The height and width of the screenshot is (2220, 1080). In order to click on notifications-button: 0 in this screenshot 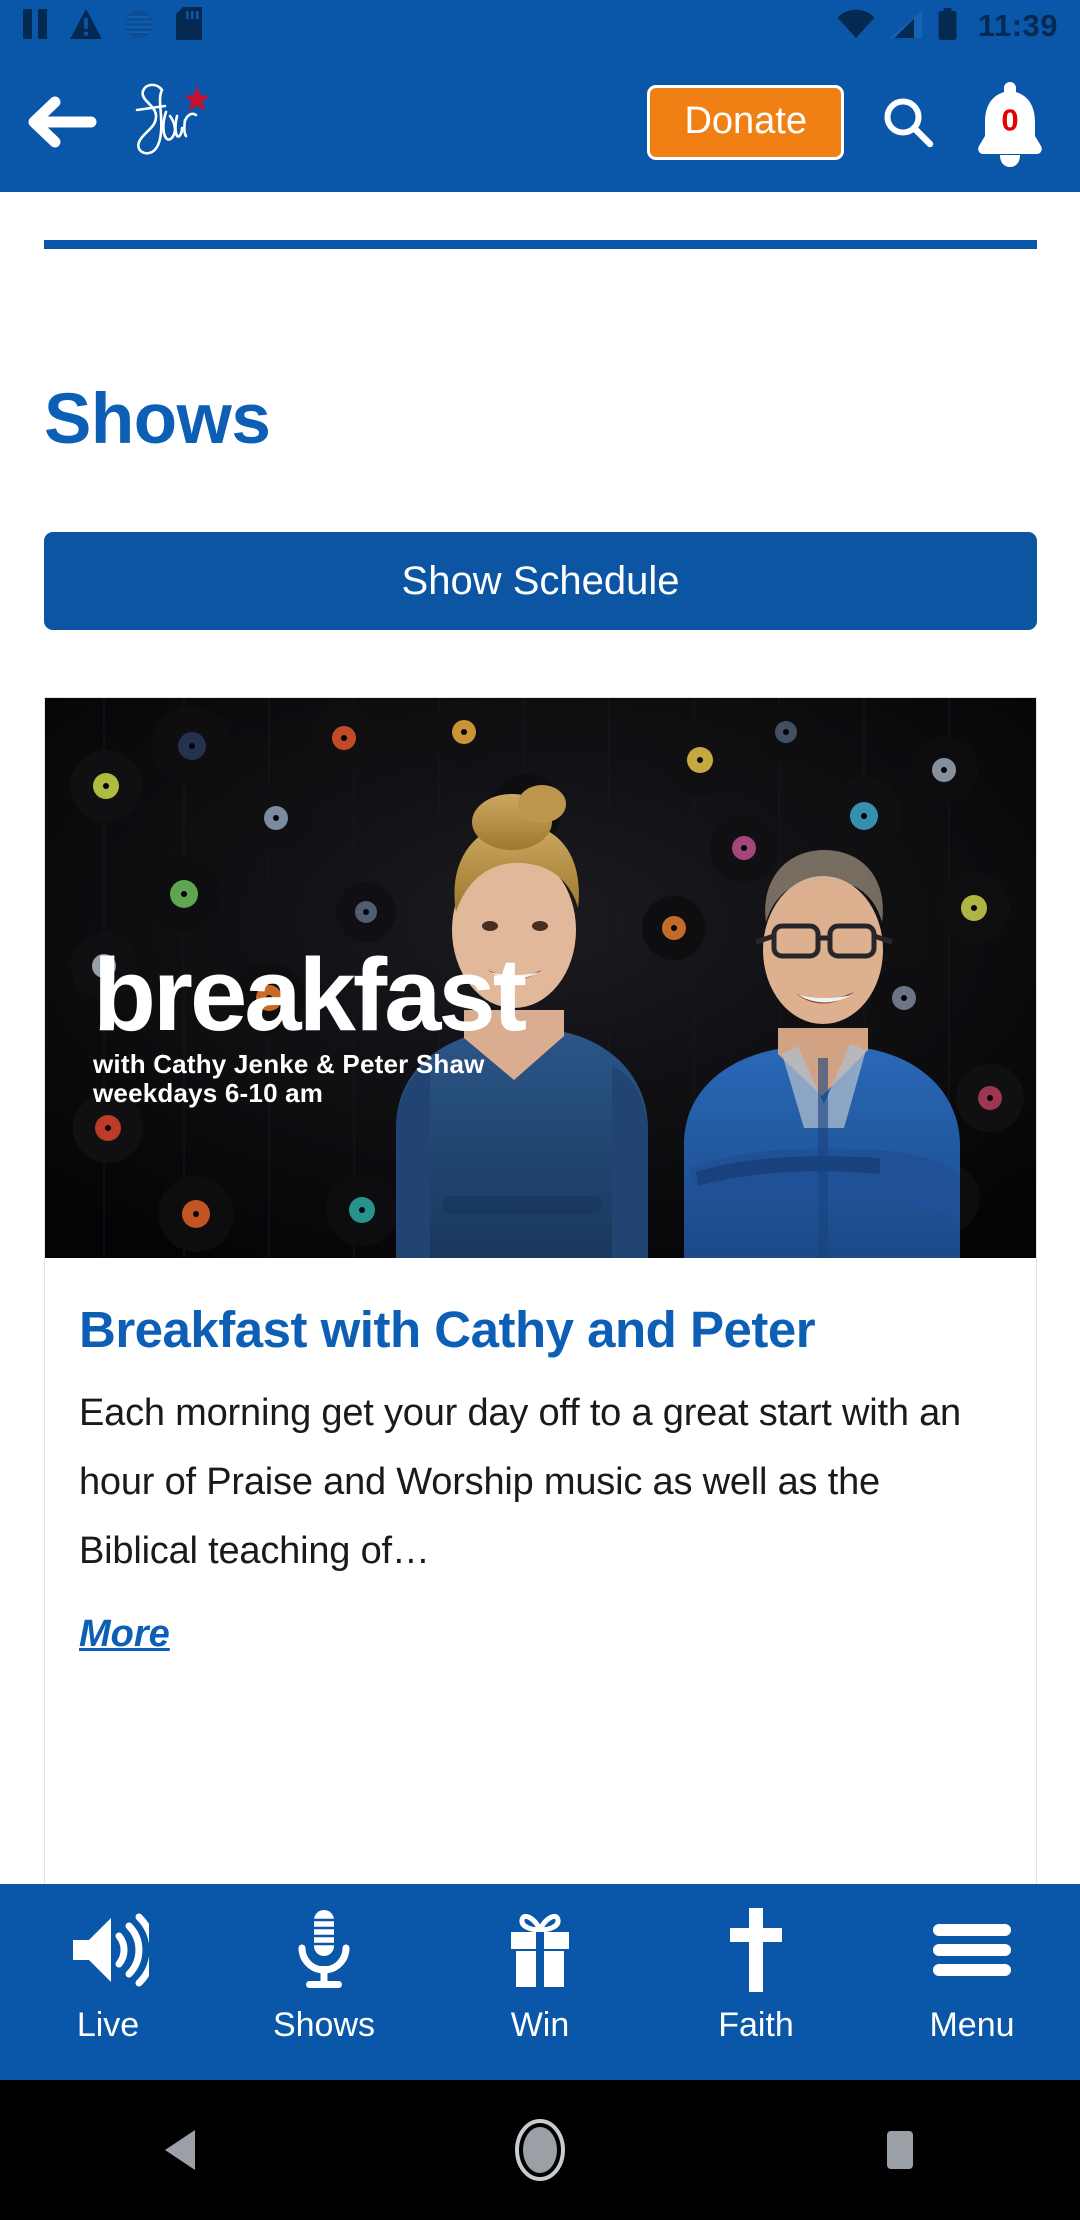, I will do `click(1010, 122)`.